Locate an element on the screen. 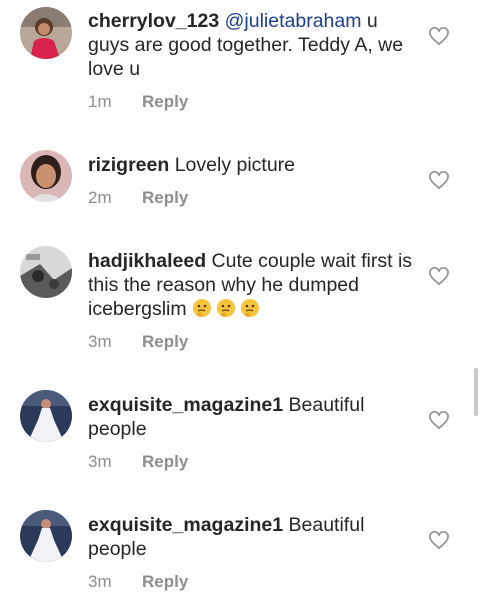  comment-text: rizigreen Lovely picture is located at coordinates (253, 165).